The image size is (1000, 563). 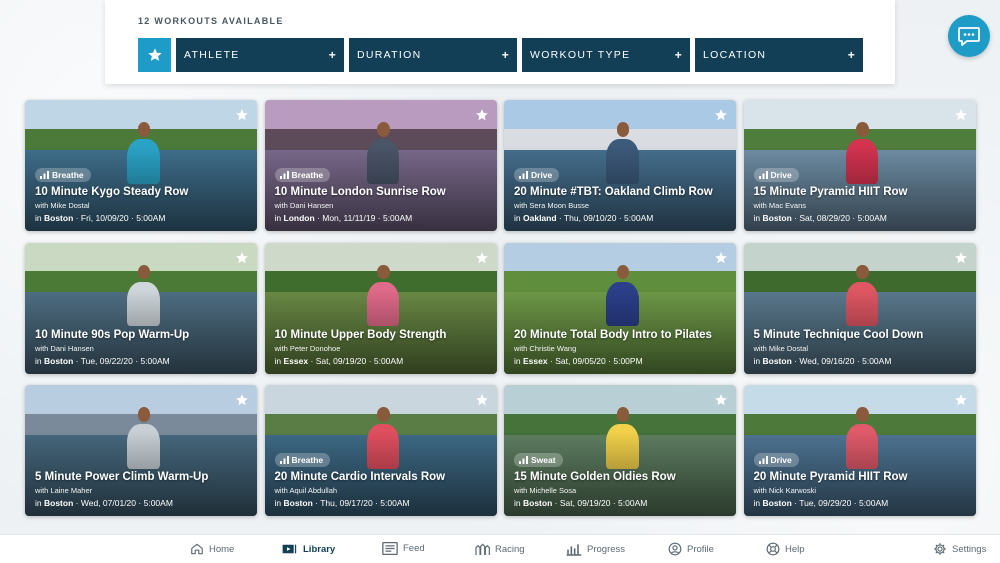 I want to click on workout-meta: in Oakland · Thu, 09/10/20 · 5:00AM, so click(x=621, y=218).